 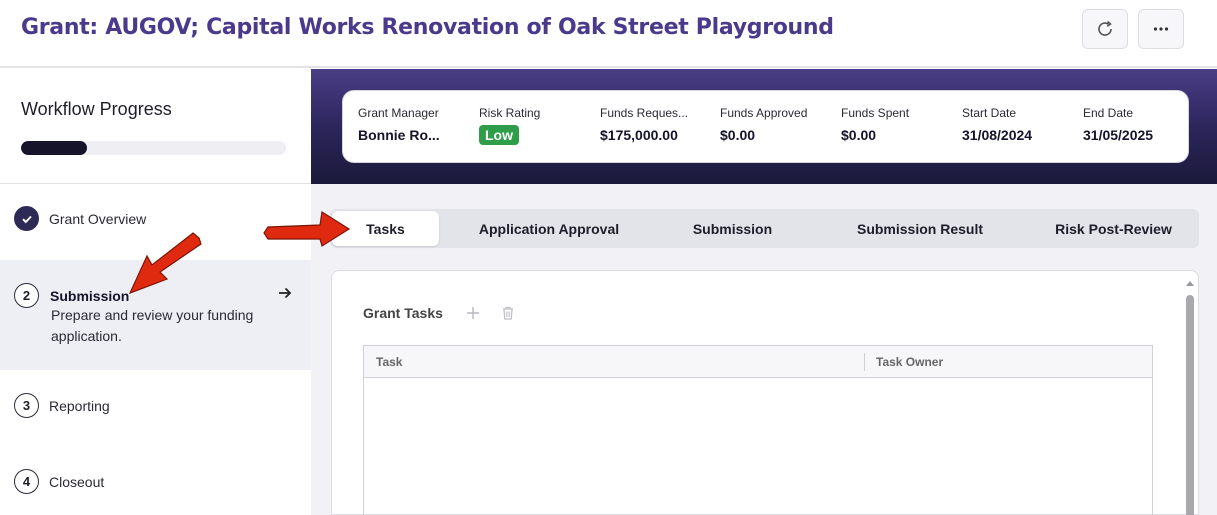 I want to click on workflow-progress-fill, so click(x=54, y=148).